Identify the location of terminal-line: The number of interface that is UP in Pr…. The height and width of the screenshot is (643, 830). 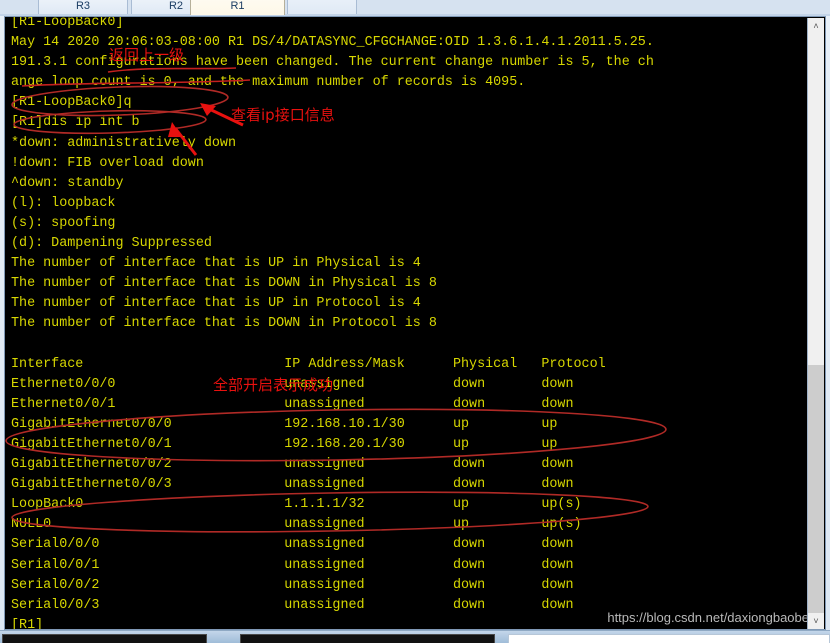
(216, 304).